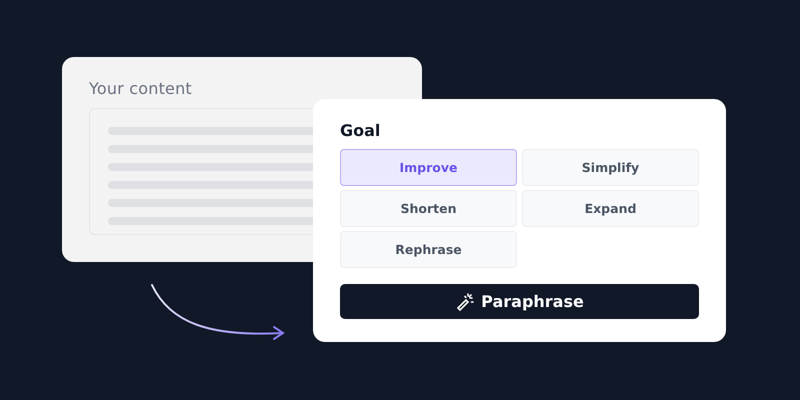 The width and height of the screenshot is (800, 400). Describe the element at coordinates (610, 167) in the screenshot. I see `goal-option: Simplify` at that location.